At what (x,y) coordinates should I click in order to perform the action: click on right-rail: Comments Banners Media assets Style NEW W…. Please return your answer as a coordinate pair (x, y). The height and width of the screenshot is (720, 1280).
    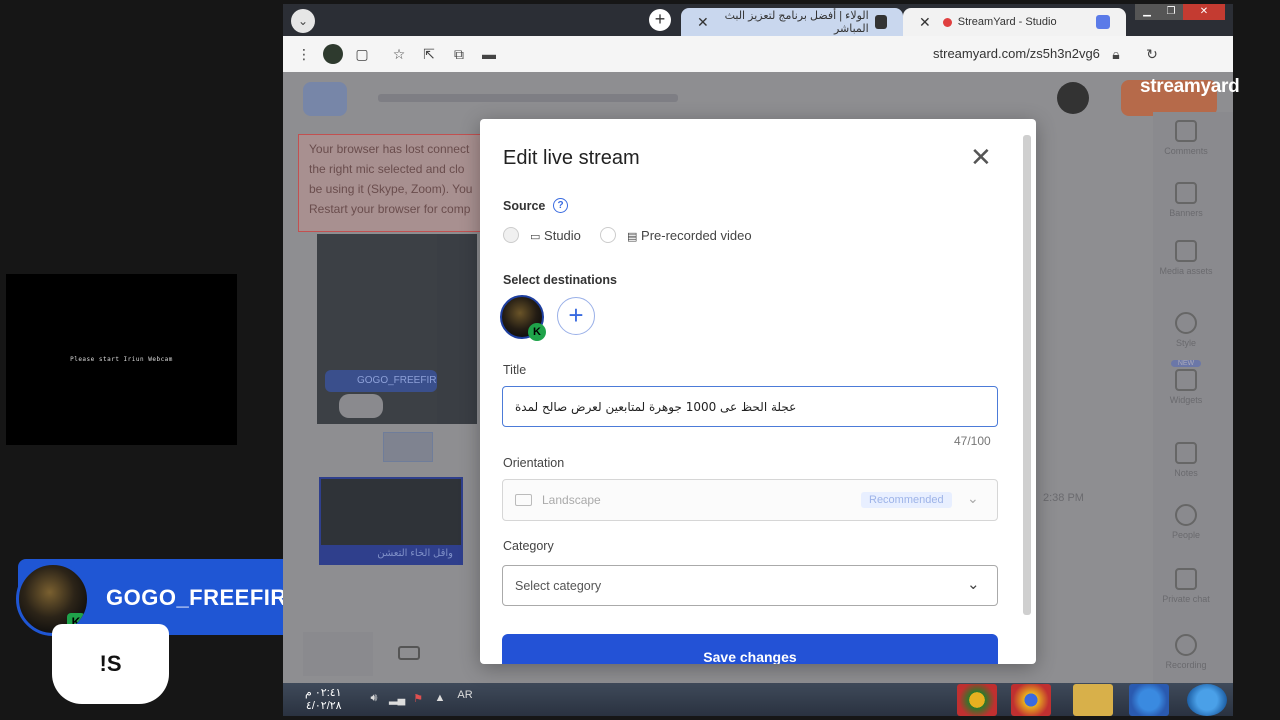
    Looking at the image, I should click on (1193, 397).